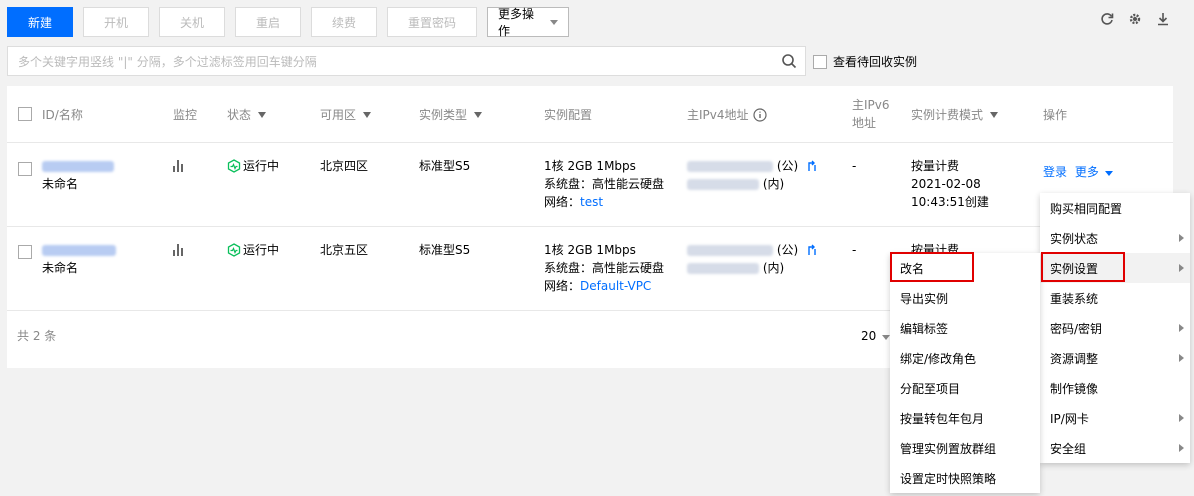 The image size is (1194, 496). What do you see at coordinates (590, 166) in the screenshot?
I see `config-spec: 1核 2GB 1Mbps` at bounding box center [590, 166].